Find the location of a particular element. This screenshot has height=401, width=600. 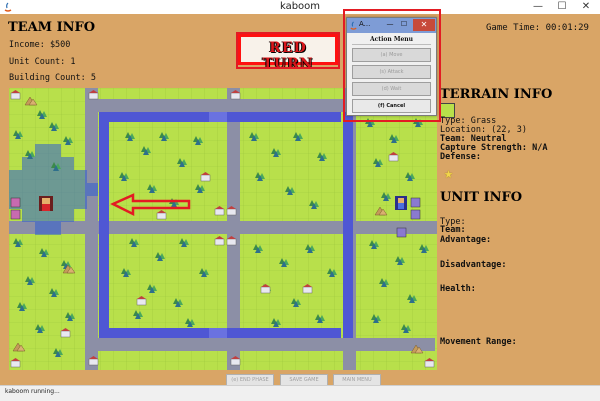

minimize-button: — is located at coordinates (538, 7).